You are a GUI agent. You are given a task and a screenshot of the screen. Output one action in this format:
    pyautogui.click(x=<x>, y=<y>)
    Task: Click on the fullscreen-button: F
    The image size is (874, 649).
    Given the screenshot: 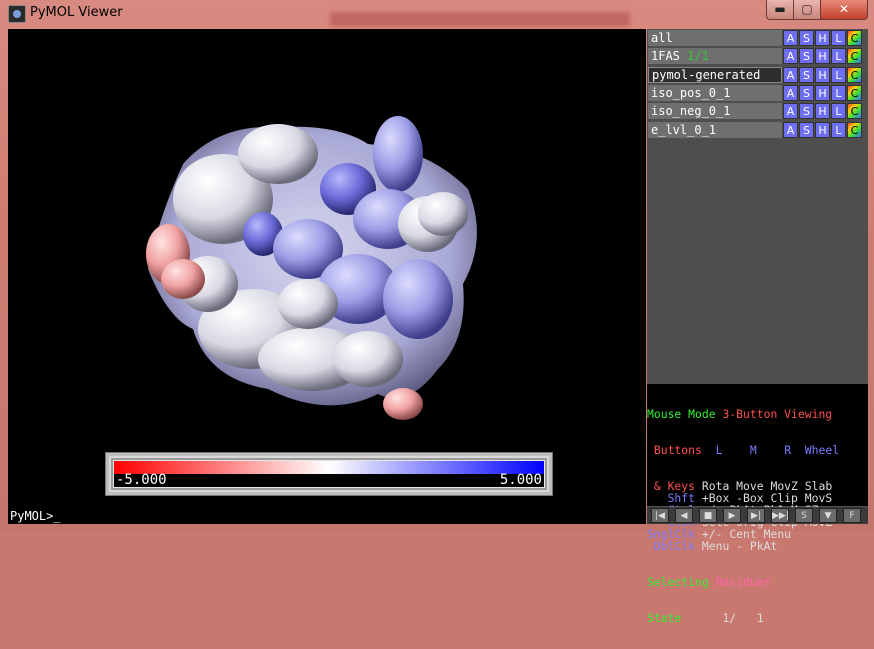 What is the action you would take?
    pyautogui.click(x=852, y=515)
    